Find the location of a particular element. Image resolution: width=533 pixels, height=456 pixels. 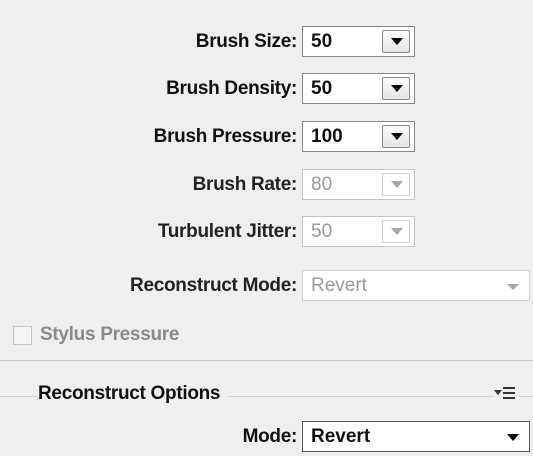

mode-value: Revert is located at coordinates (340, 437).